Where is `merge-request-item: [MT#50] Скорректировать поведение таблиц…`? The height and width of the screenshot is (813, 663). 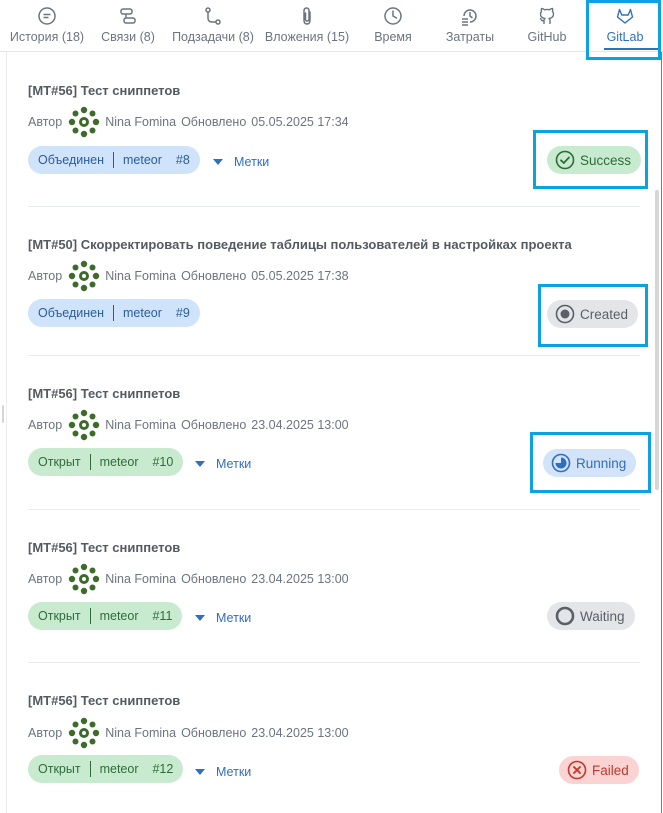 merge-request-item: [MT#50] Скорректировать поведение таблиц… is located at coordinates (334, 292).